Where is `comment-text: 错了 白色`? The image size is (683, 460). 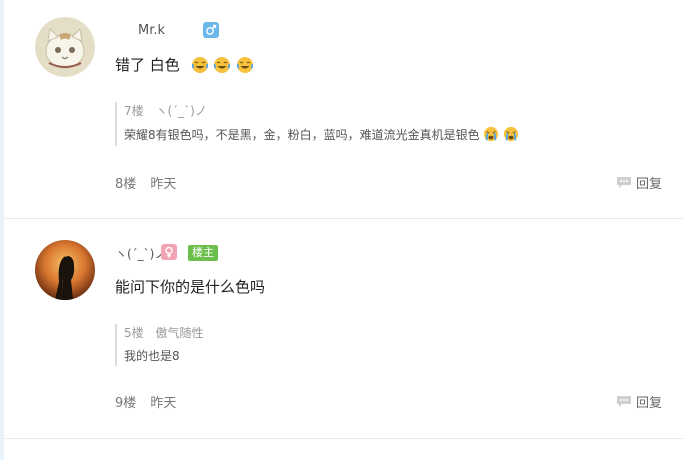 comment-text: 错了 白色 is located at coordinates (147, 65).